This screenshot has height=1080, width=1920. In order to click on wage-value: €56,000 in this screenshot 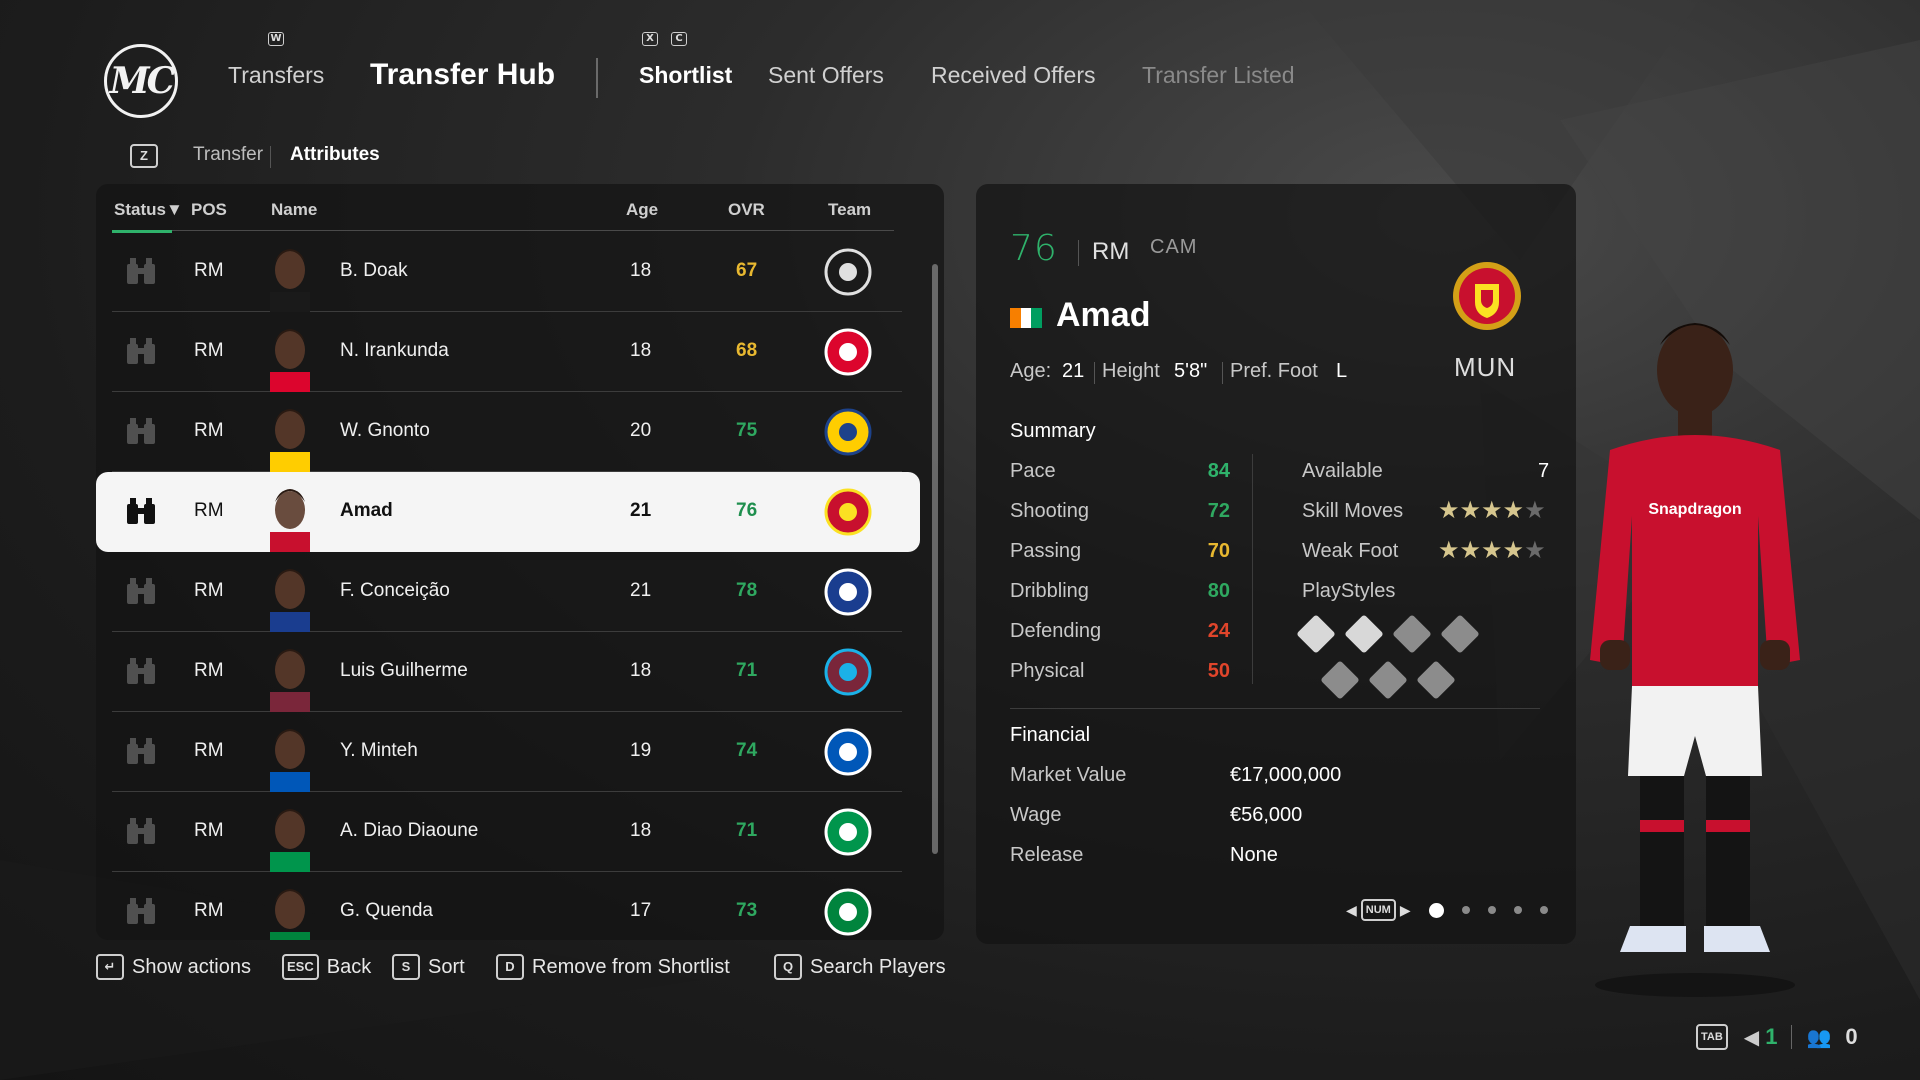, I will do `click(1266, 815)`.